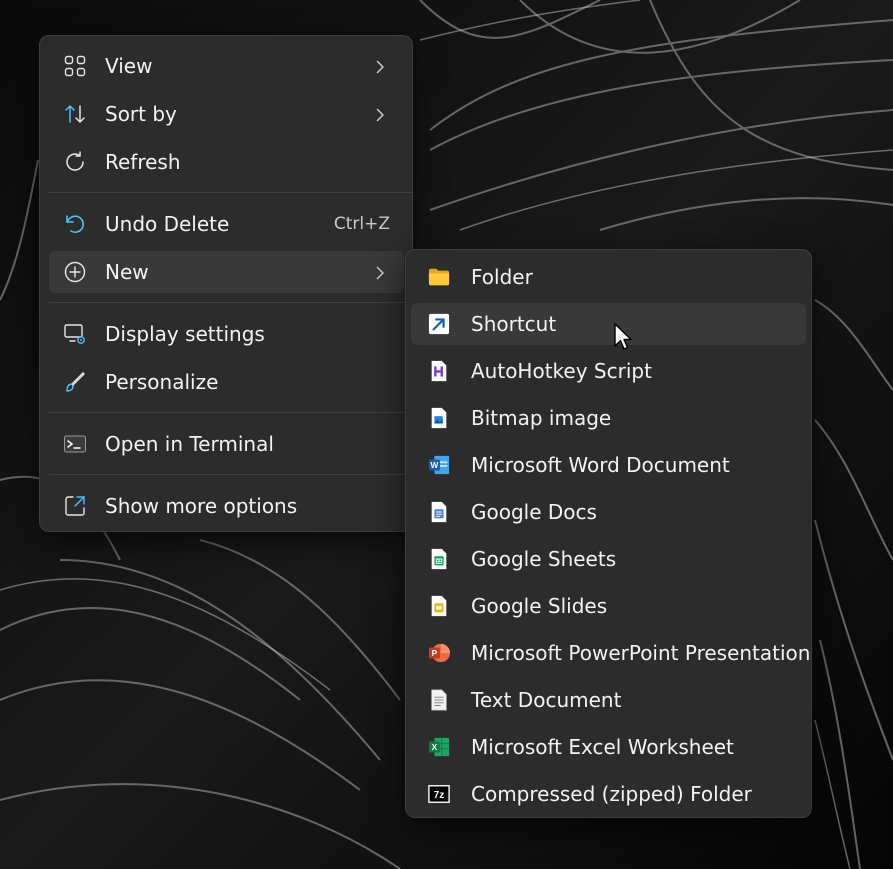  I want to click on new-plus-icon, so click(75, 272).